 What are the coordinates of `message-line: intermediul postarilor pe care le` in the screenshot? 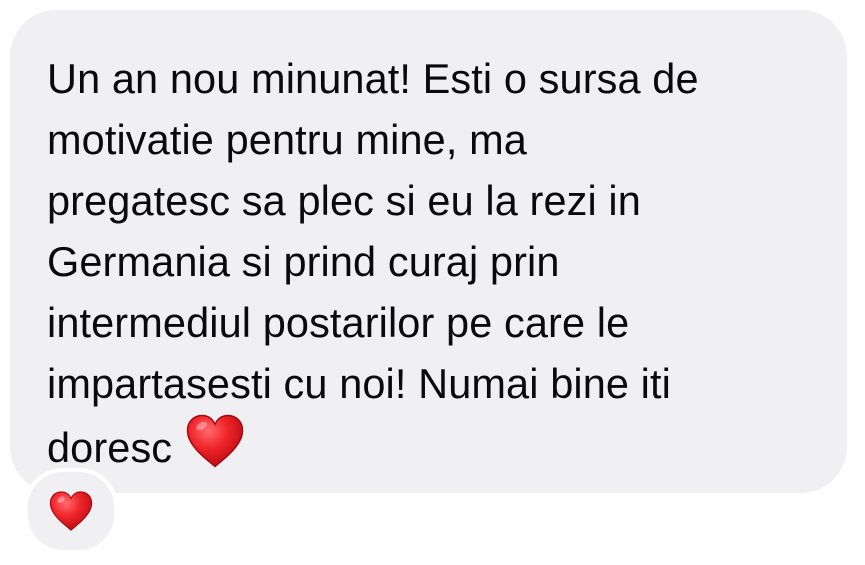 It's located at (338, 322).